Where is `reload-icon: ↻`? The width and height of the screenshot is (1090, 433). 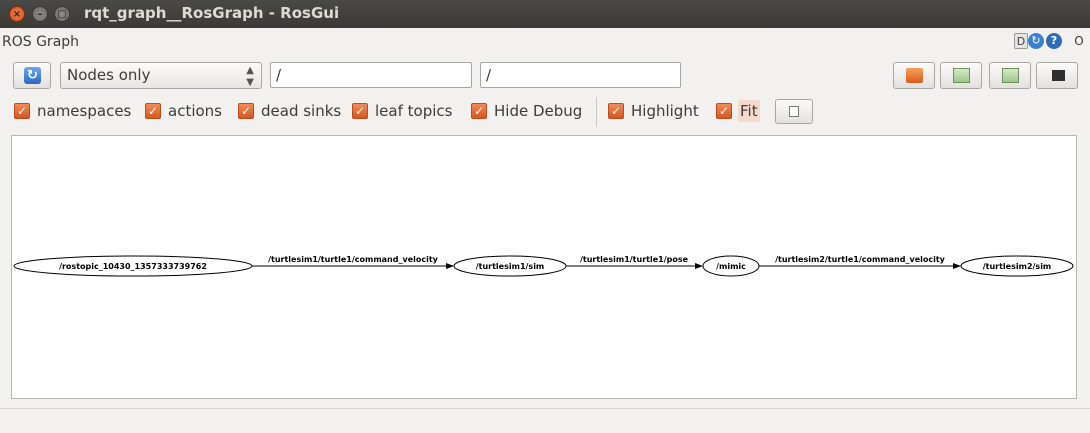 reload-icon: ↻ is located at coordinates (1036, 41).